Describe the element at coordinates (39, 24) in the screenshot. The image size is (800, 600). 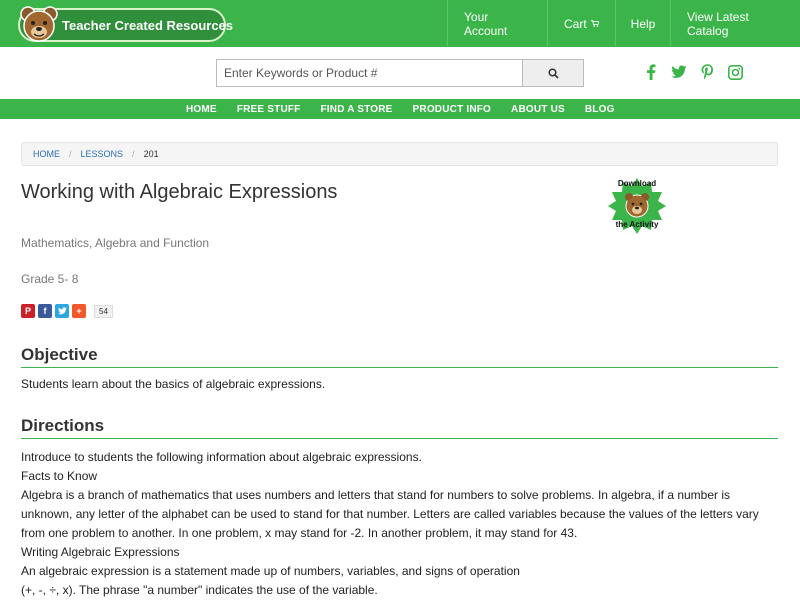
I see `bear-mascot-icon` at that location.